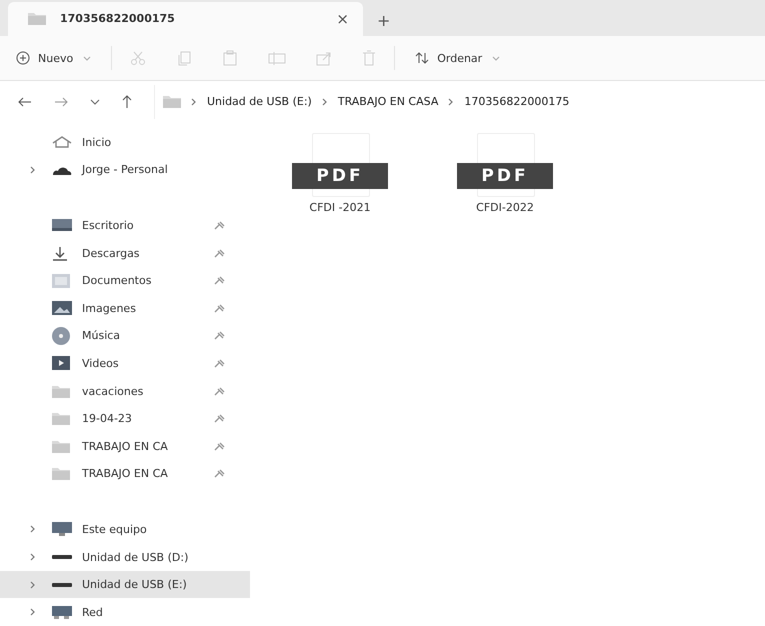  I want to click on new-button: Nuevo, so click(54, 58).